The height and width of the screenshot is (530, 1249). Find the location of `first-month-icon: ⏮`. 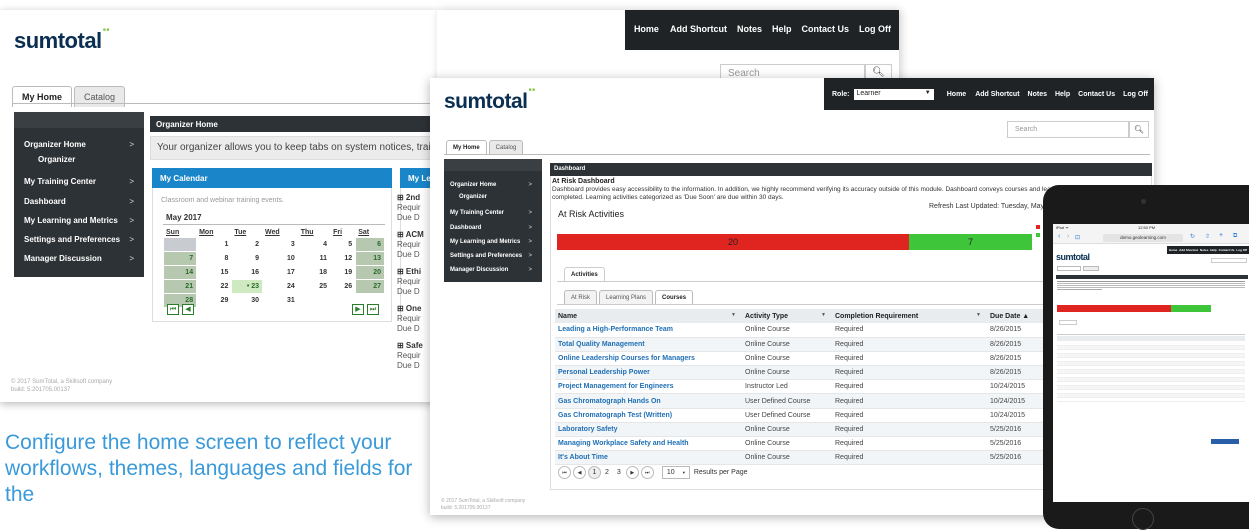

first-month-icon: ⏮ is located at coordinates (173, 309).